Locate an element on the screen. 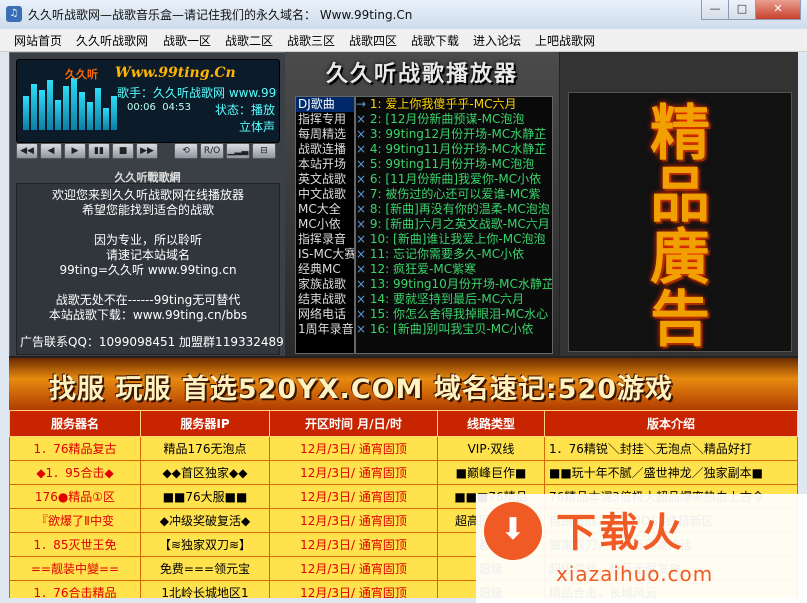  song-item: × 12: 疯狂爱-MC紫寒 is located at coordinates (454, 269).